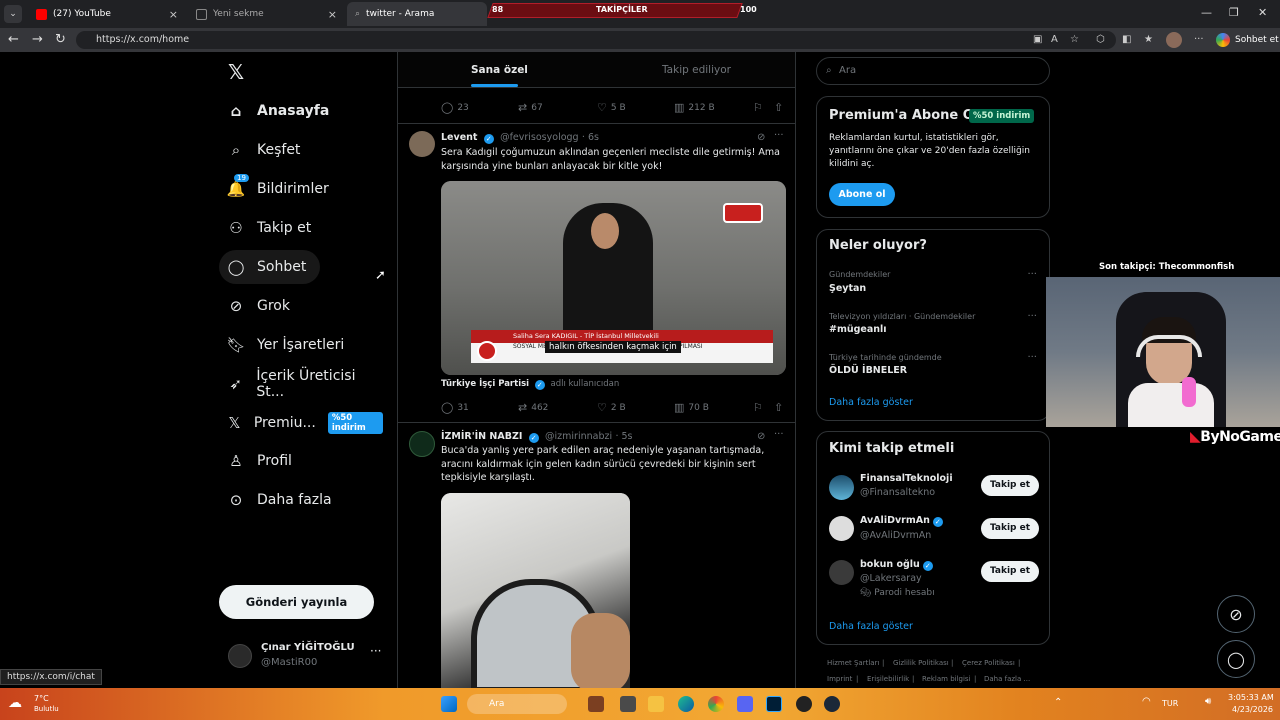 Image resolution: width=1280 pixels, height=720 pixels. I want to click on footer-link: Hizmet Şartları, so click(853, 663).